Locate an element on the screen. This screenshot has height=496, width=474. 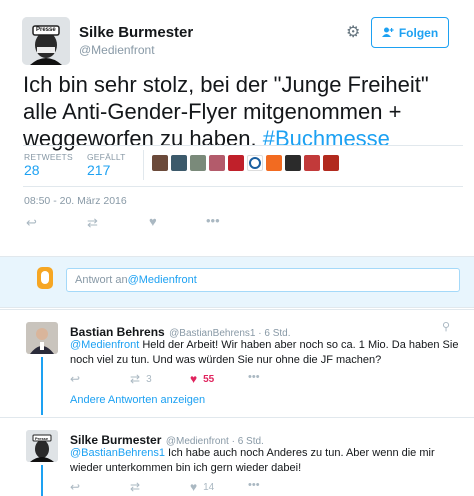
retweet-button: ⇄ is located at coordinates (92, 223).